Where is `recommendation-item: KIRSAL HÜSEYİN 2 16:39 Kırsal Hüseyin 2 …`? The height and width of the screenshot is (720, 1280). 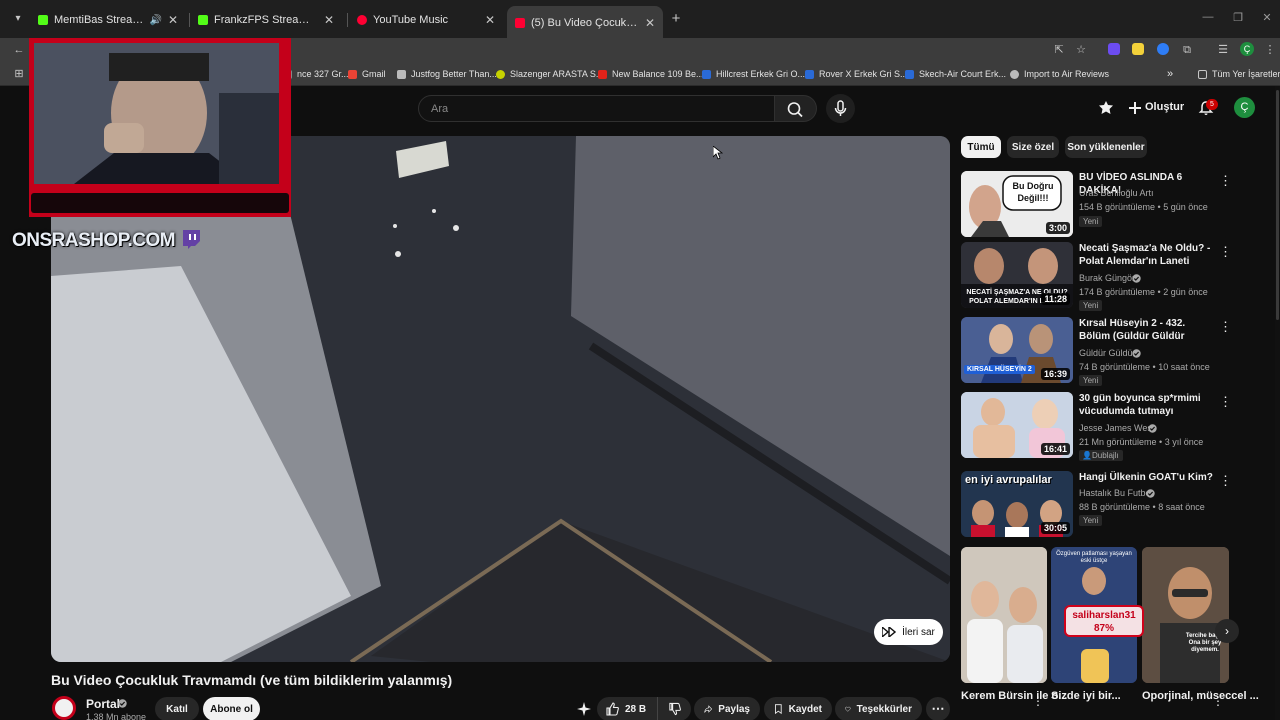
recommendation-item: KIRSAL HÜSEYİN 2 16:39 Kırsal Hüseyin 2 … is located at coordinates (1111, 351).